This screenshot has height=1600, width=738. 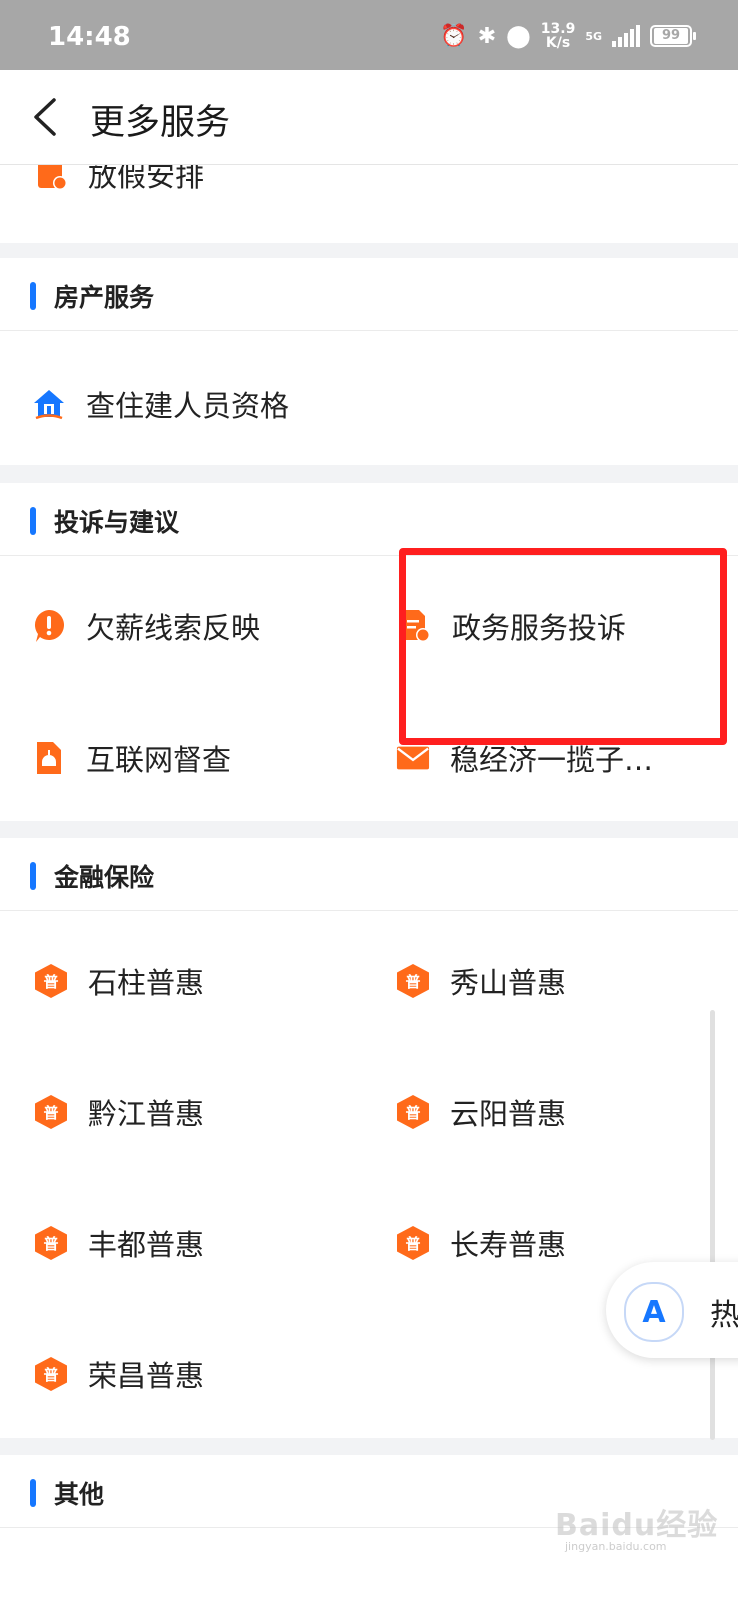 I want to click on service-item-shizhu: 普 石柱普惠, so click(x=119, y=981).